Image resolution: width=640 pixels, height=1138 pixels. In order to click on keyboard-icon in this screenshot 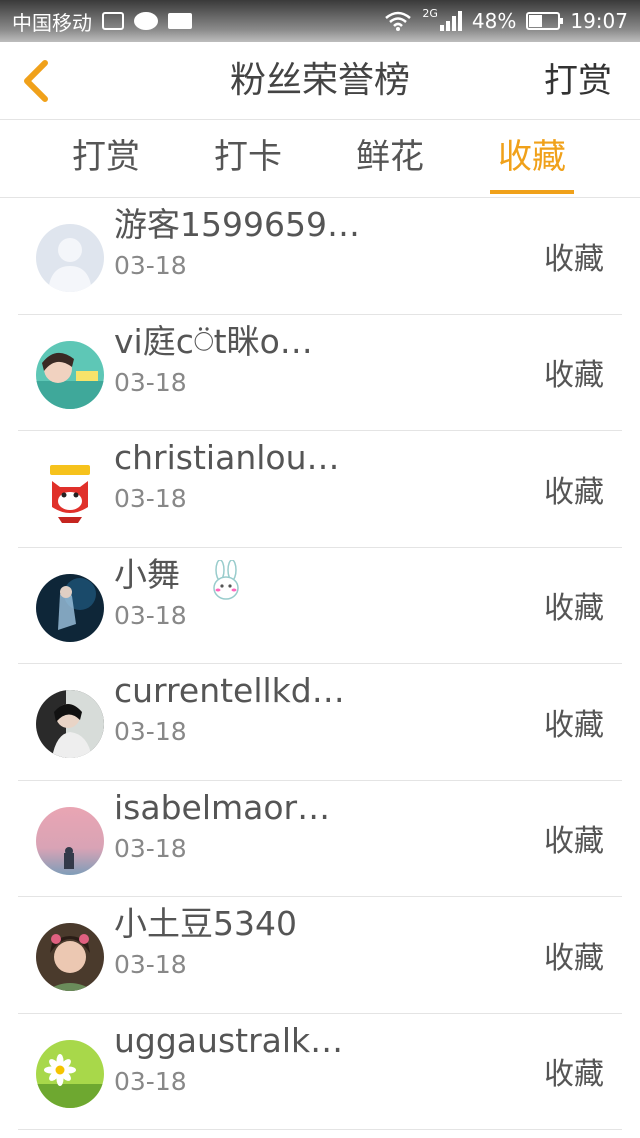, I will do `click(180, 21)`.